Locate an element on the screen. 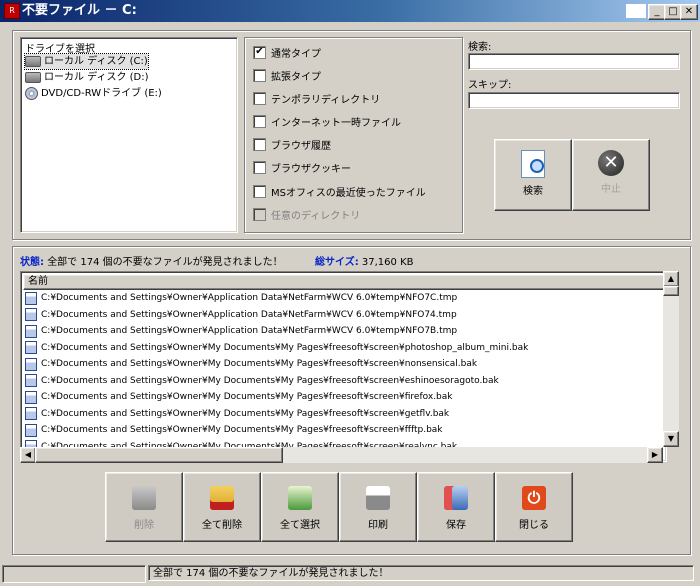 The height and width of the screenshot is (586, 700). checkbox: ✔ is located at coordinates (259, 52).